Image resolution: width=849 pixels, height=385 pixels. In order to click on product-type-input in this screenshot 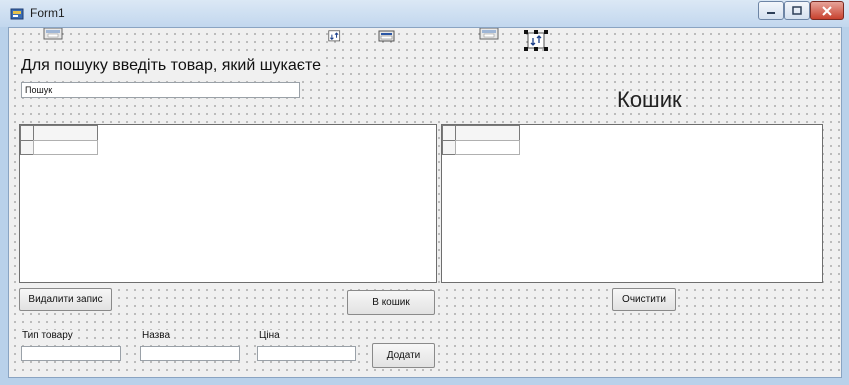, I will do `click(71, 353)`.